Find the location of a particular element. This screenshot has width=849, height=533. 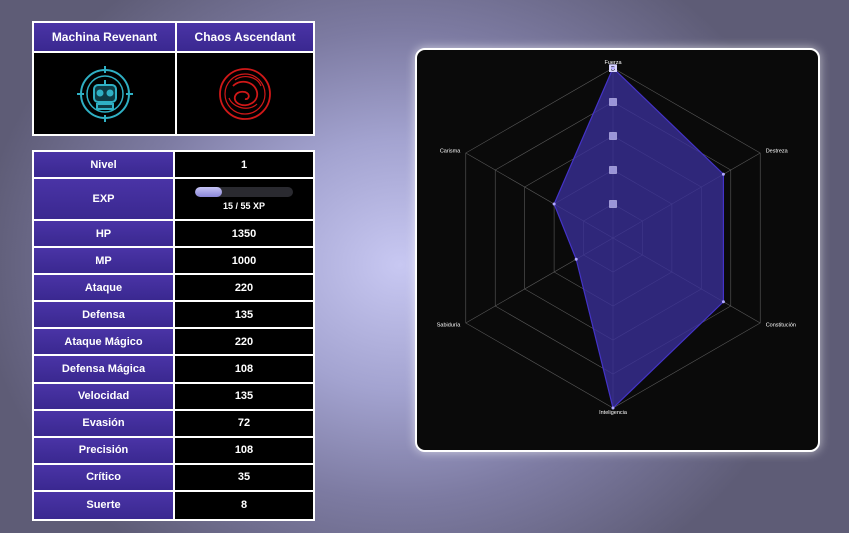

axis-label-sabiduría: Sabiduría is located at coordinates (449, 326).